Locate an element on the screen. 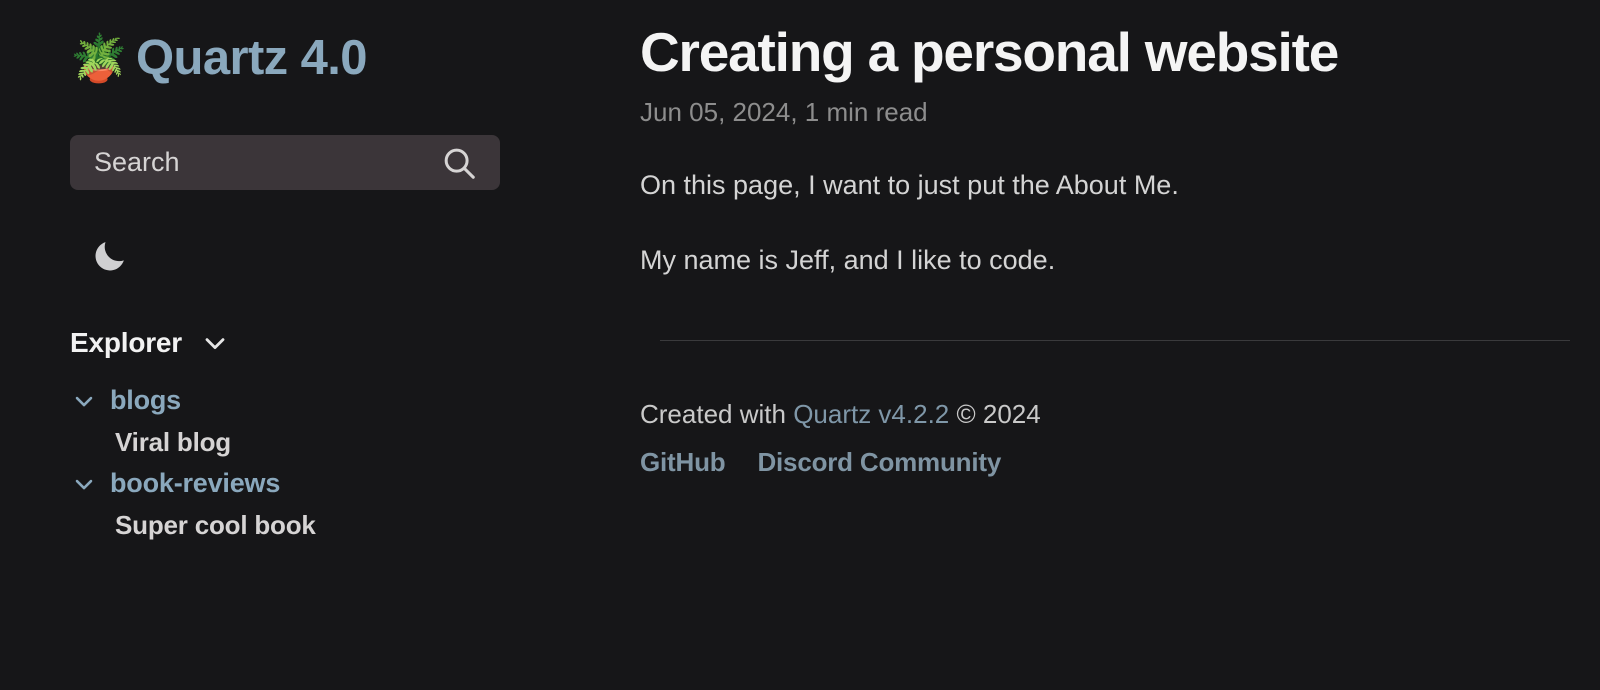  article-paragraph: My name is Jeff, and I like to code. is located at coordinates (848, 259).